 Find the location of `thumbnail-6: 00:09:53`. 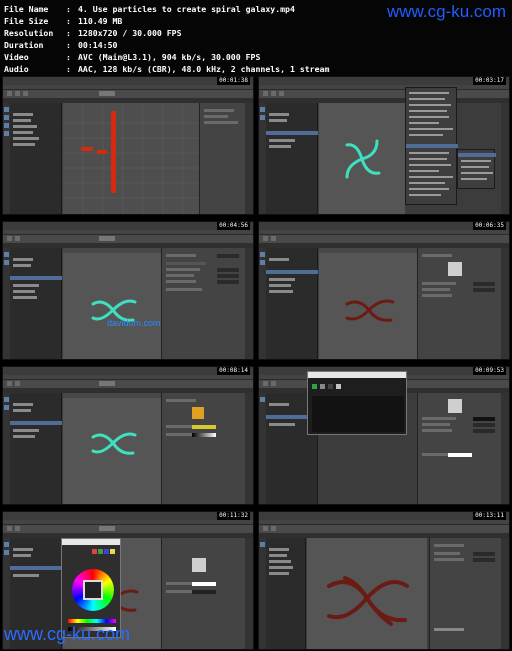

thumbnail-6: 00:09:53 is located at coordinates (384, 435).